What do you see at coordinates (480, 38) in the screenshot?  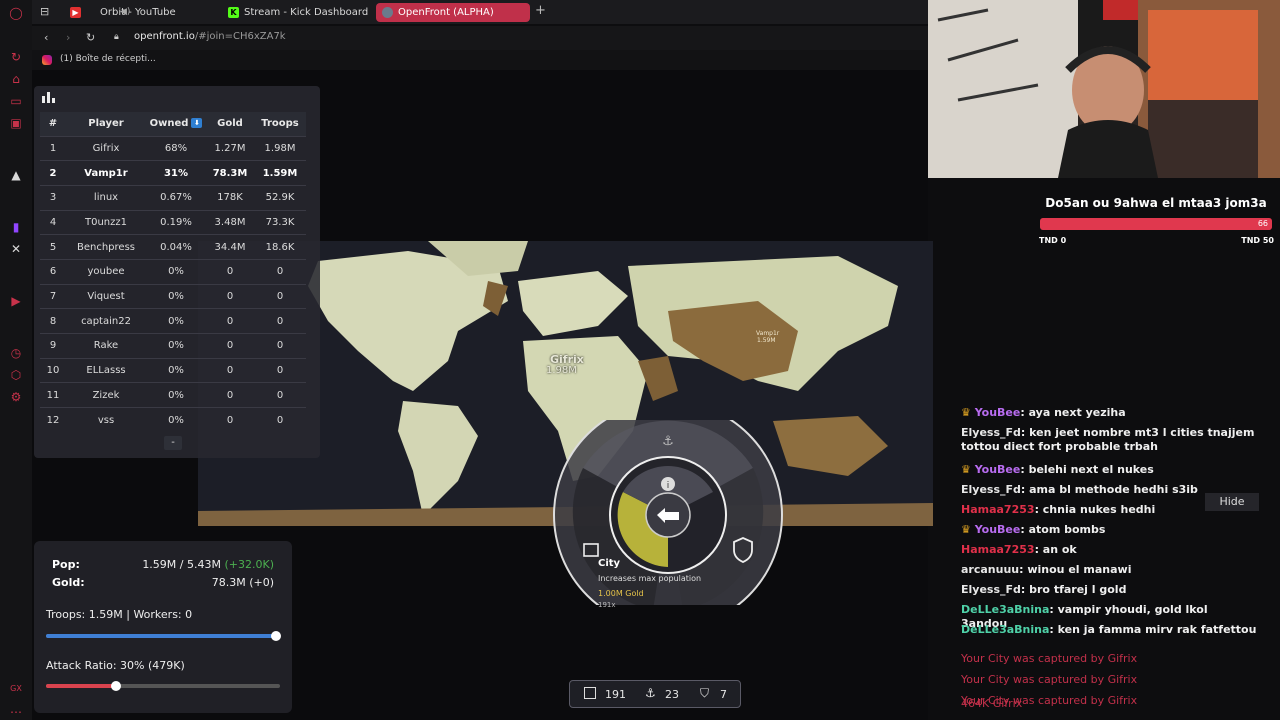 I see `address-bar: ‹ › ↻ 🔒︎ openfront.io/#join=CH6xZA7k` at bounding box center [480, 38].